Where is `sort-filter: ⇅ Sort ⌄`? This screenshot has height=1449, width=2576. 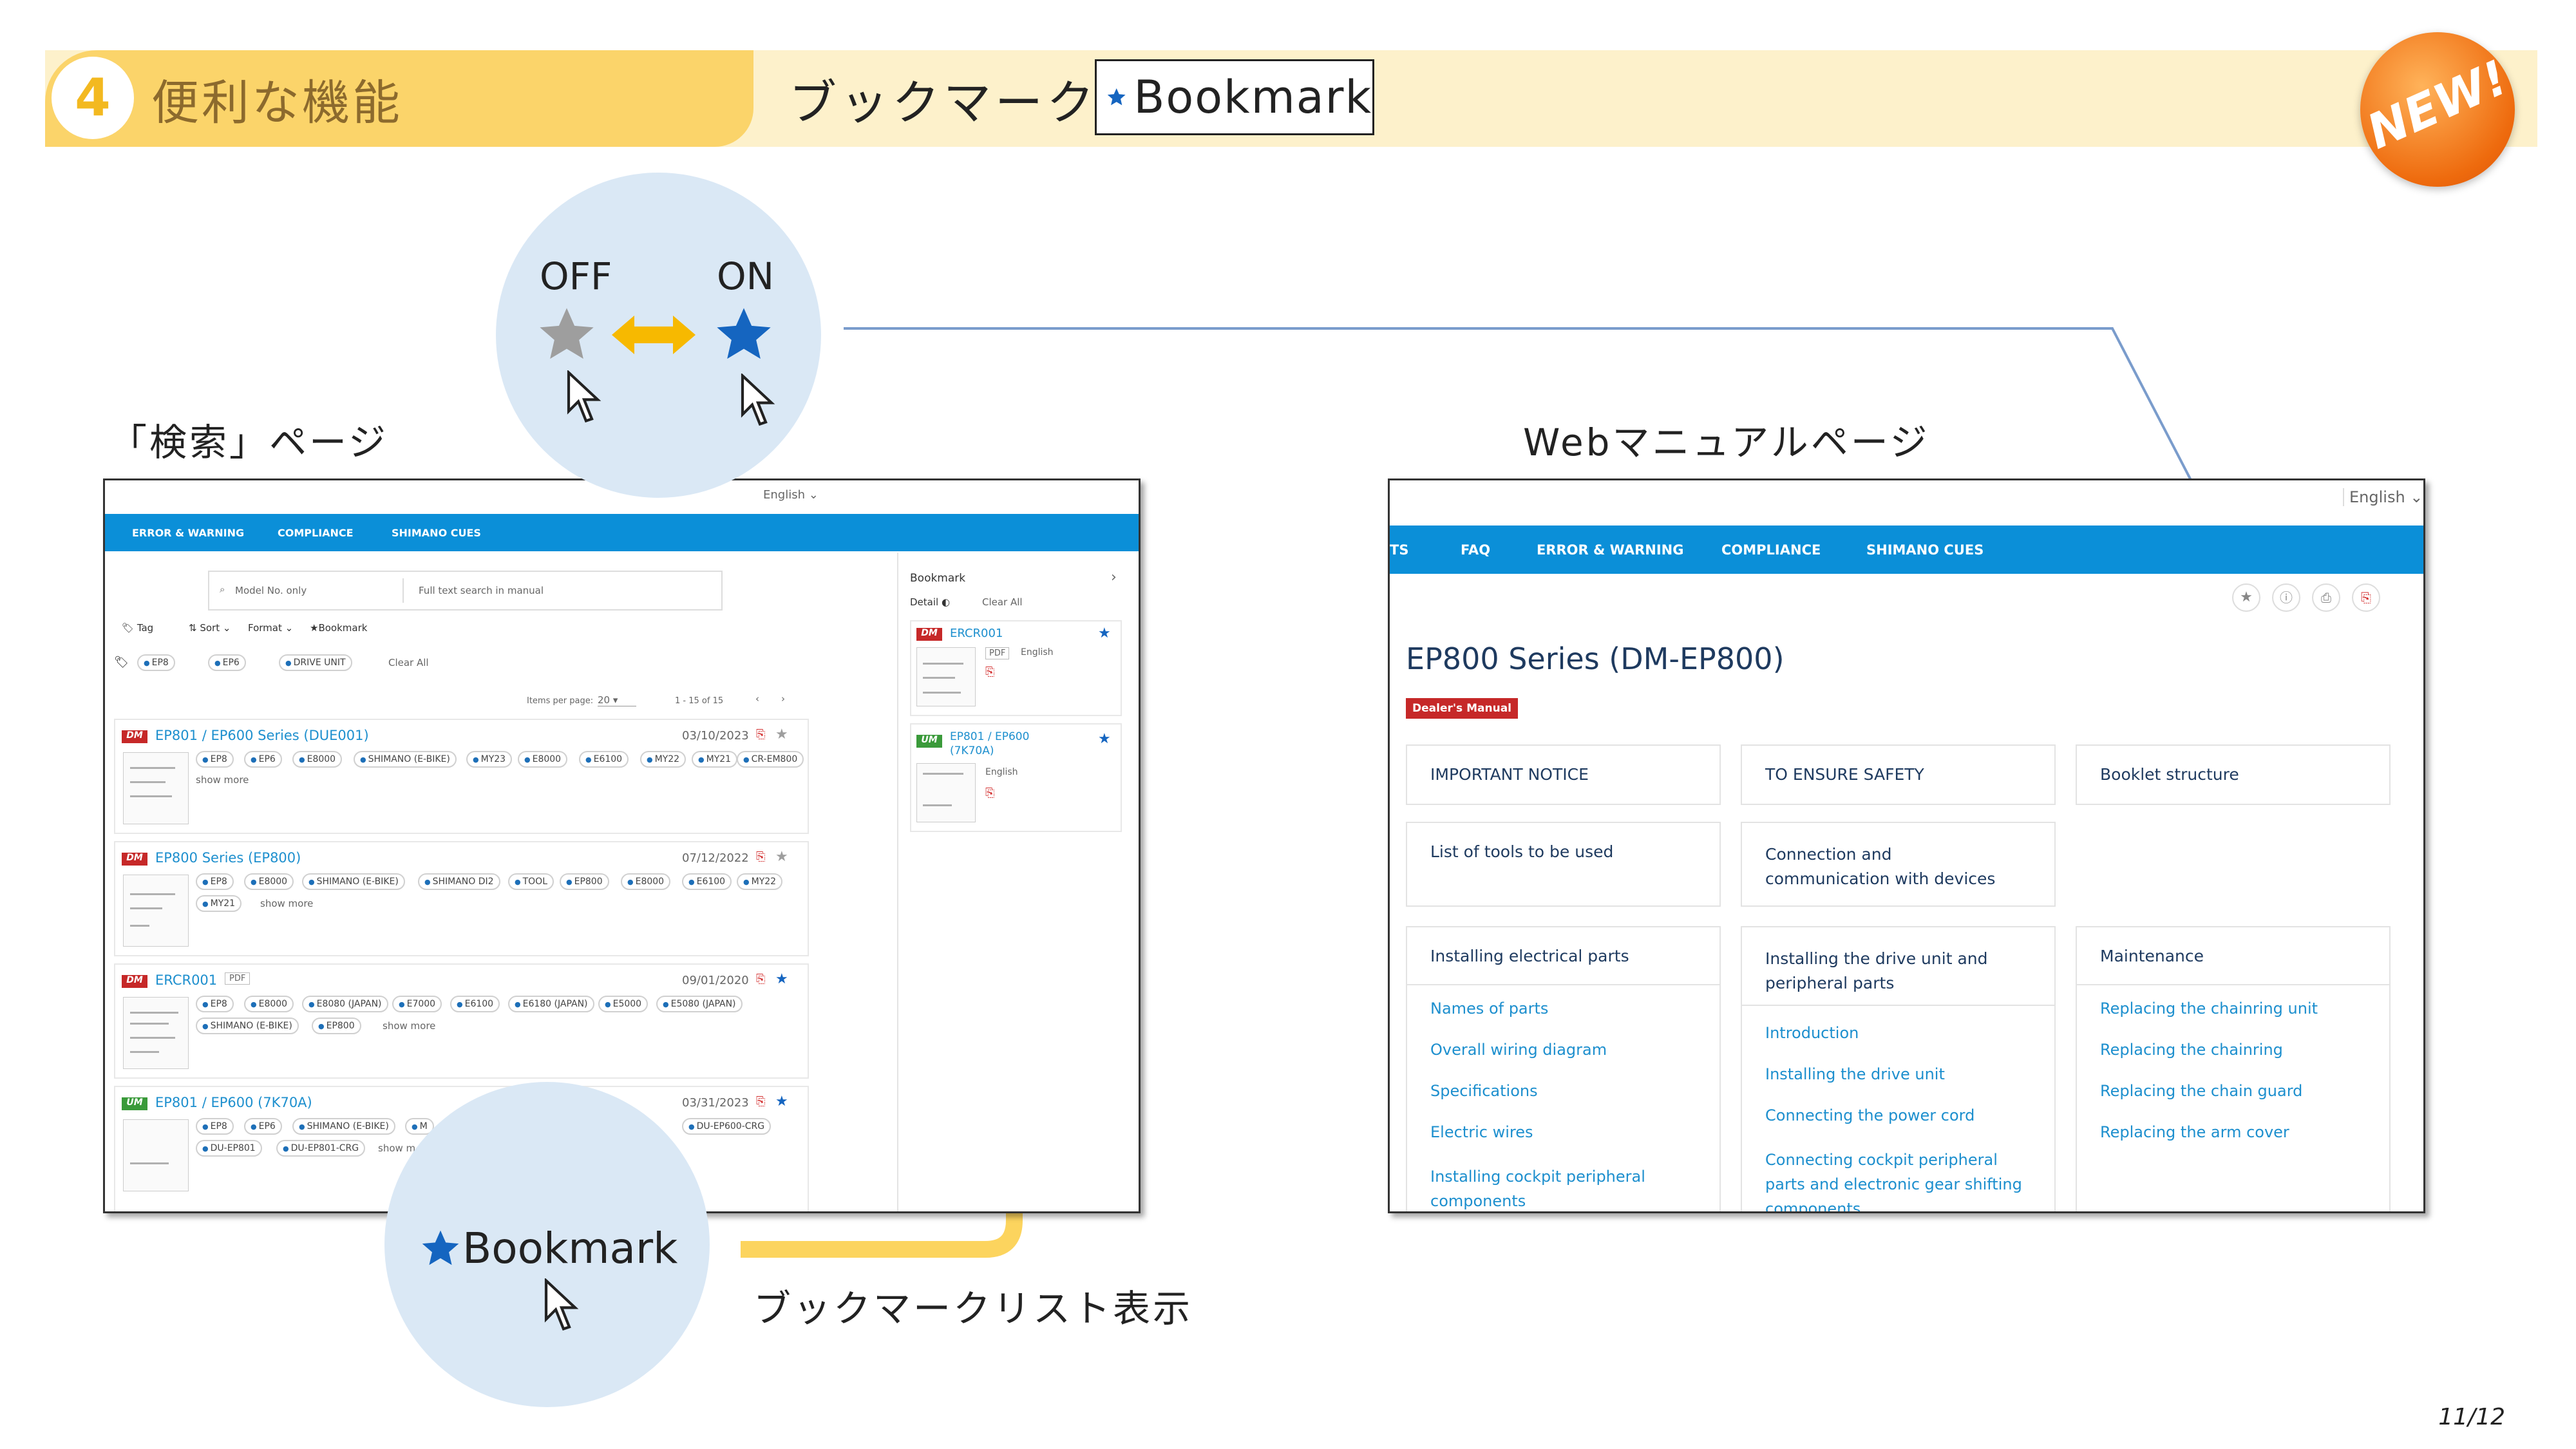
sort-filter: ⇅ Sort ⌄ is located at coordinates (210, 628).